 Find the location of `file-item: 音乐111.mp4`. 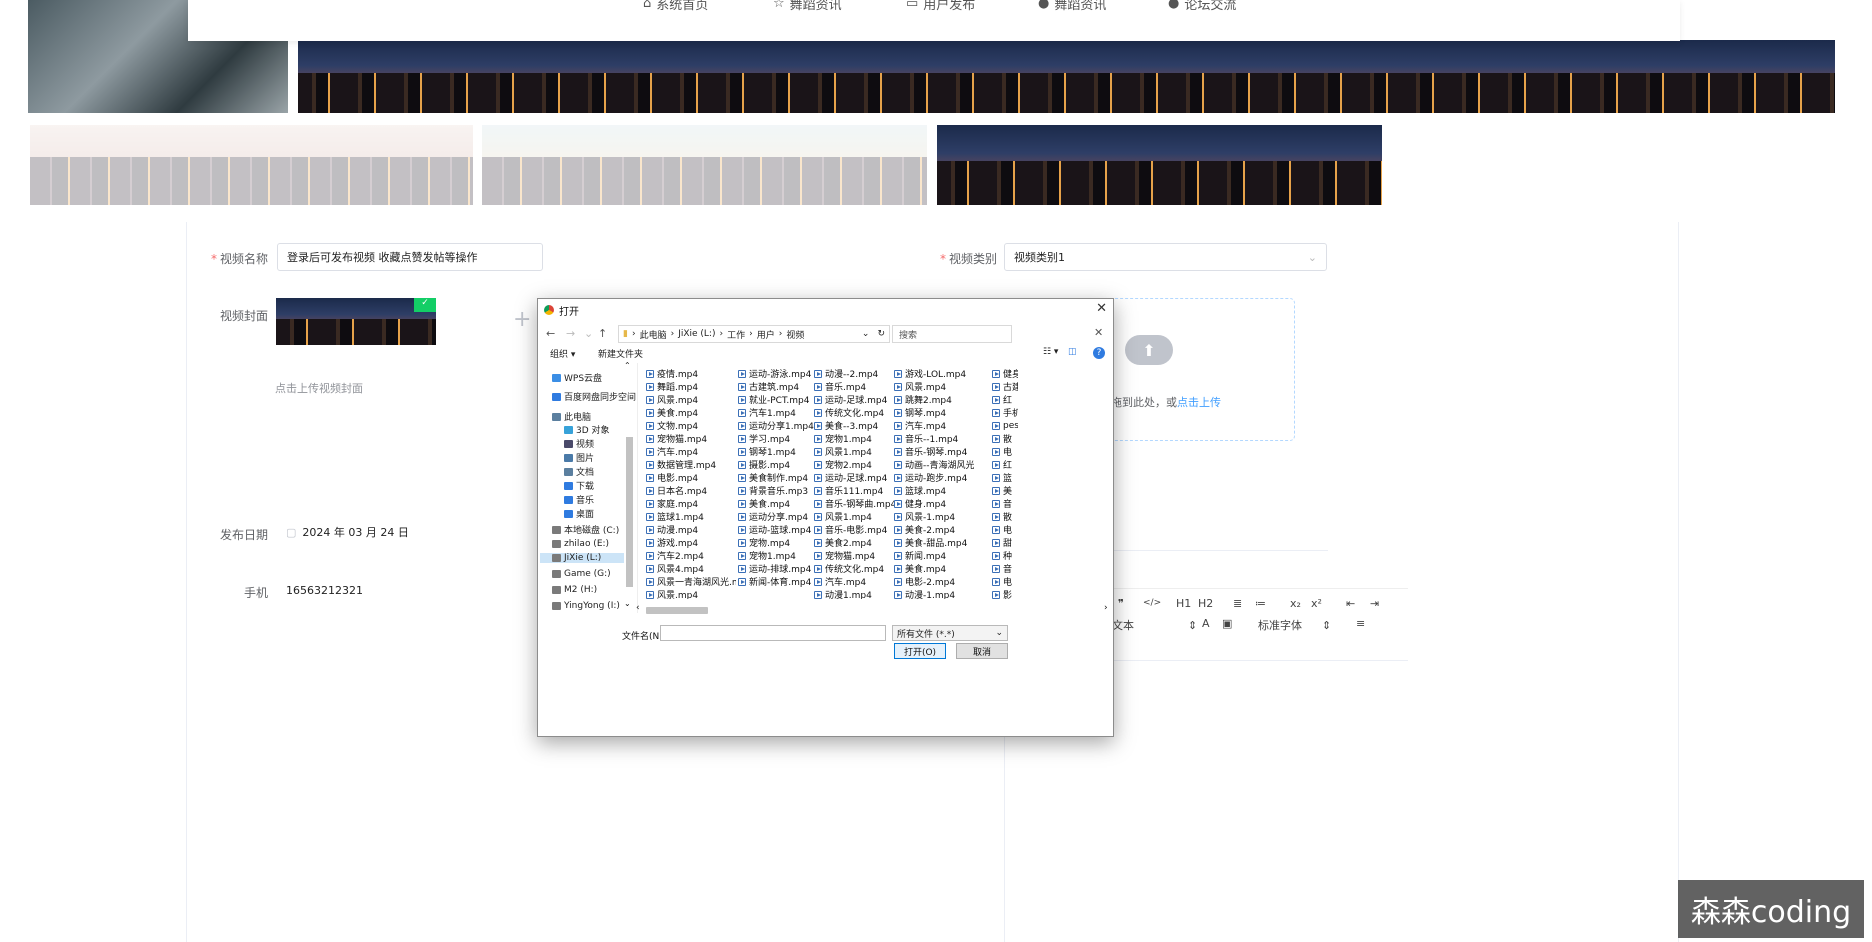

file-item: 音乐111.mp4 is located at coordinates (854, 490).